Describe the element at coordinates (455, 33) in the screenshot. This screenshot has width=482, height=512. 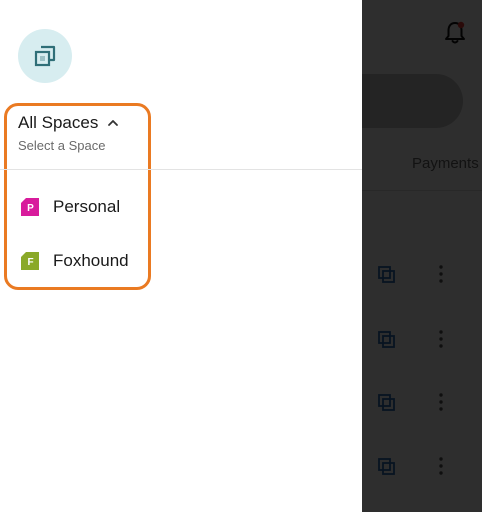
I see `notification-bell-icon` at that location.